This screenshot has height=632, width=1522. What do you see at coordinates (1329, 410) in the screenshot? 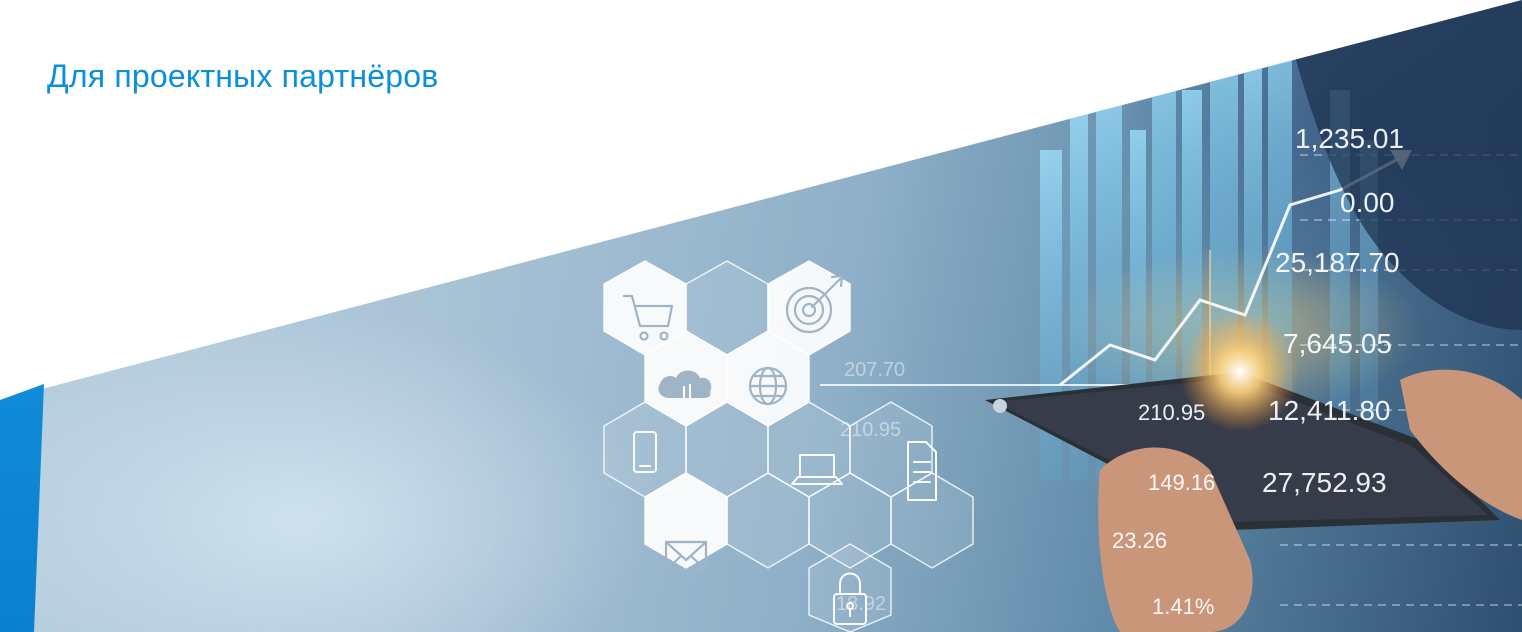
I see `dashboard-number: 12,411.80` at bounding box center [1329, 410].